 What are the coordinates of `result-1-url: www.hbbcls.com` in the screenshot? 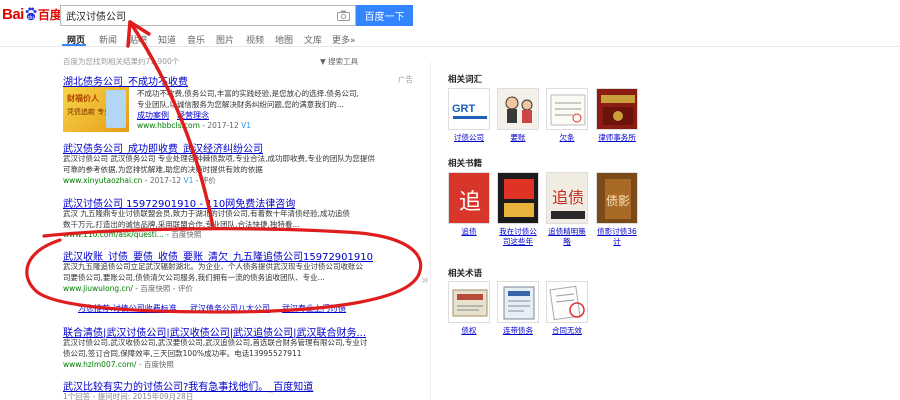 It's located at (168, 125).